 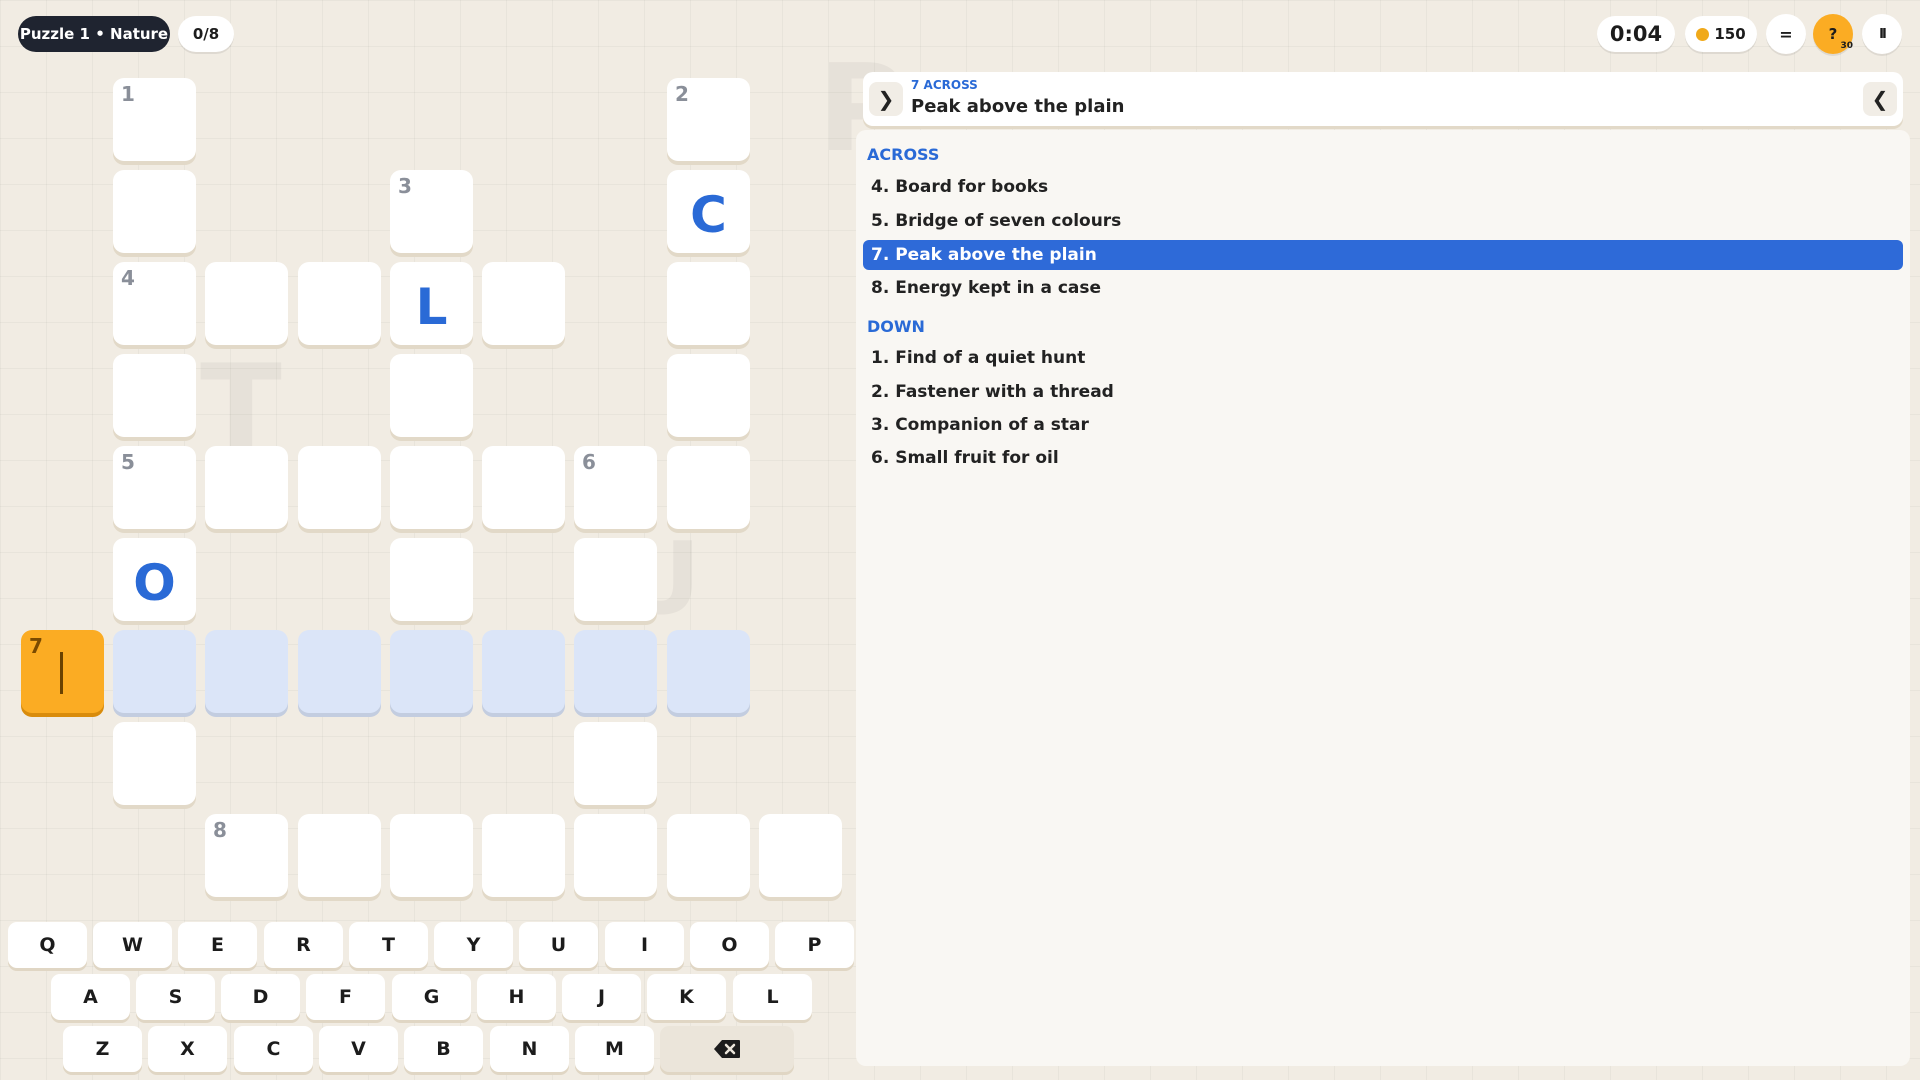 What do you see at coordinates (614, 1049) in the screenshot?
I see `key-m: M` at bounding box center [614, 1049].